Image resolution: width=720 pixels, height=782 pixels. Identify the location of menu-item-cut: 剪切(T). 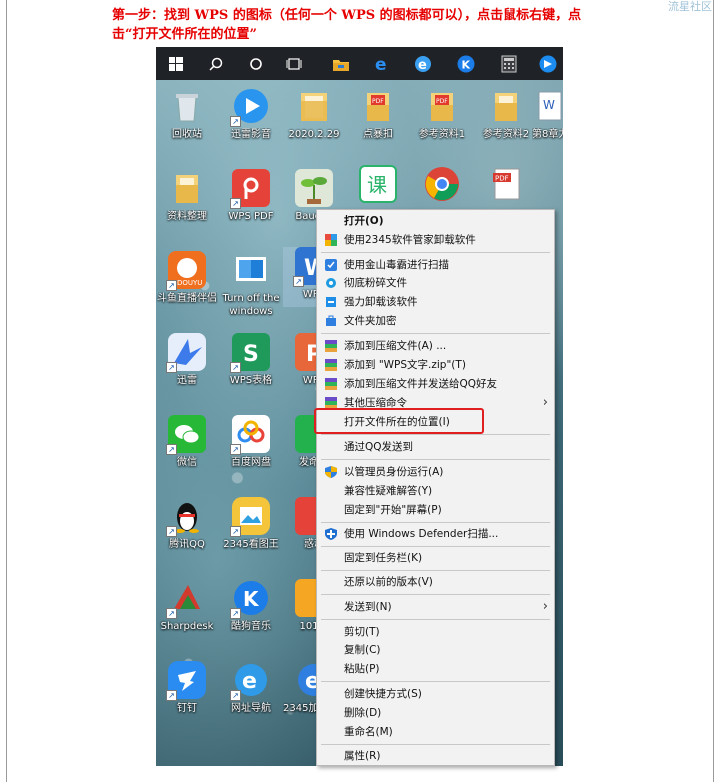
(435, 632).